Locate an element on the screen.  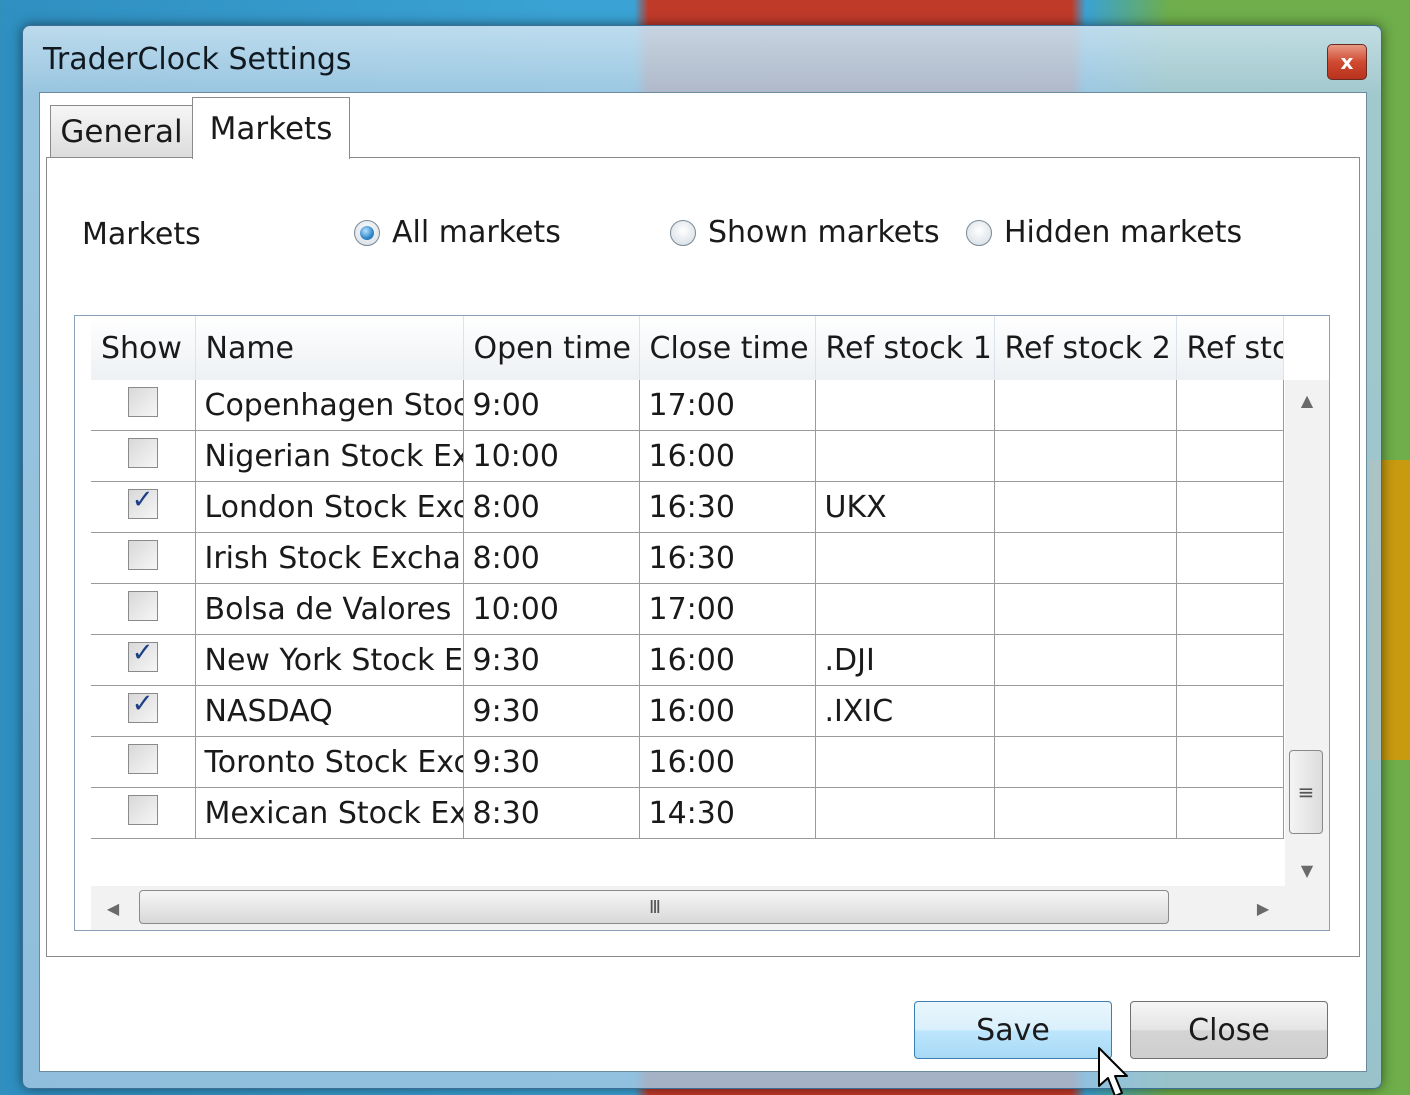
cell-open-time: 9:00 is located at coordinates (551, 405).